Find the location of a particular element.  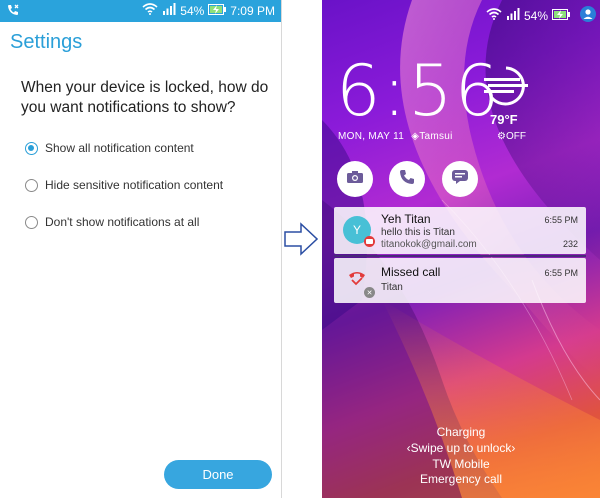

lockscreen-clock: 6:56 is located at coordinates (419, 91).